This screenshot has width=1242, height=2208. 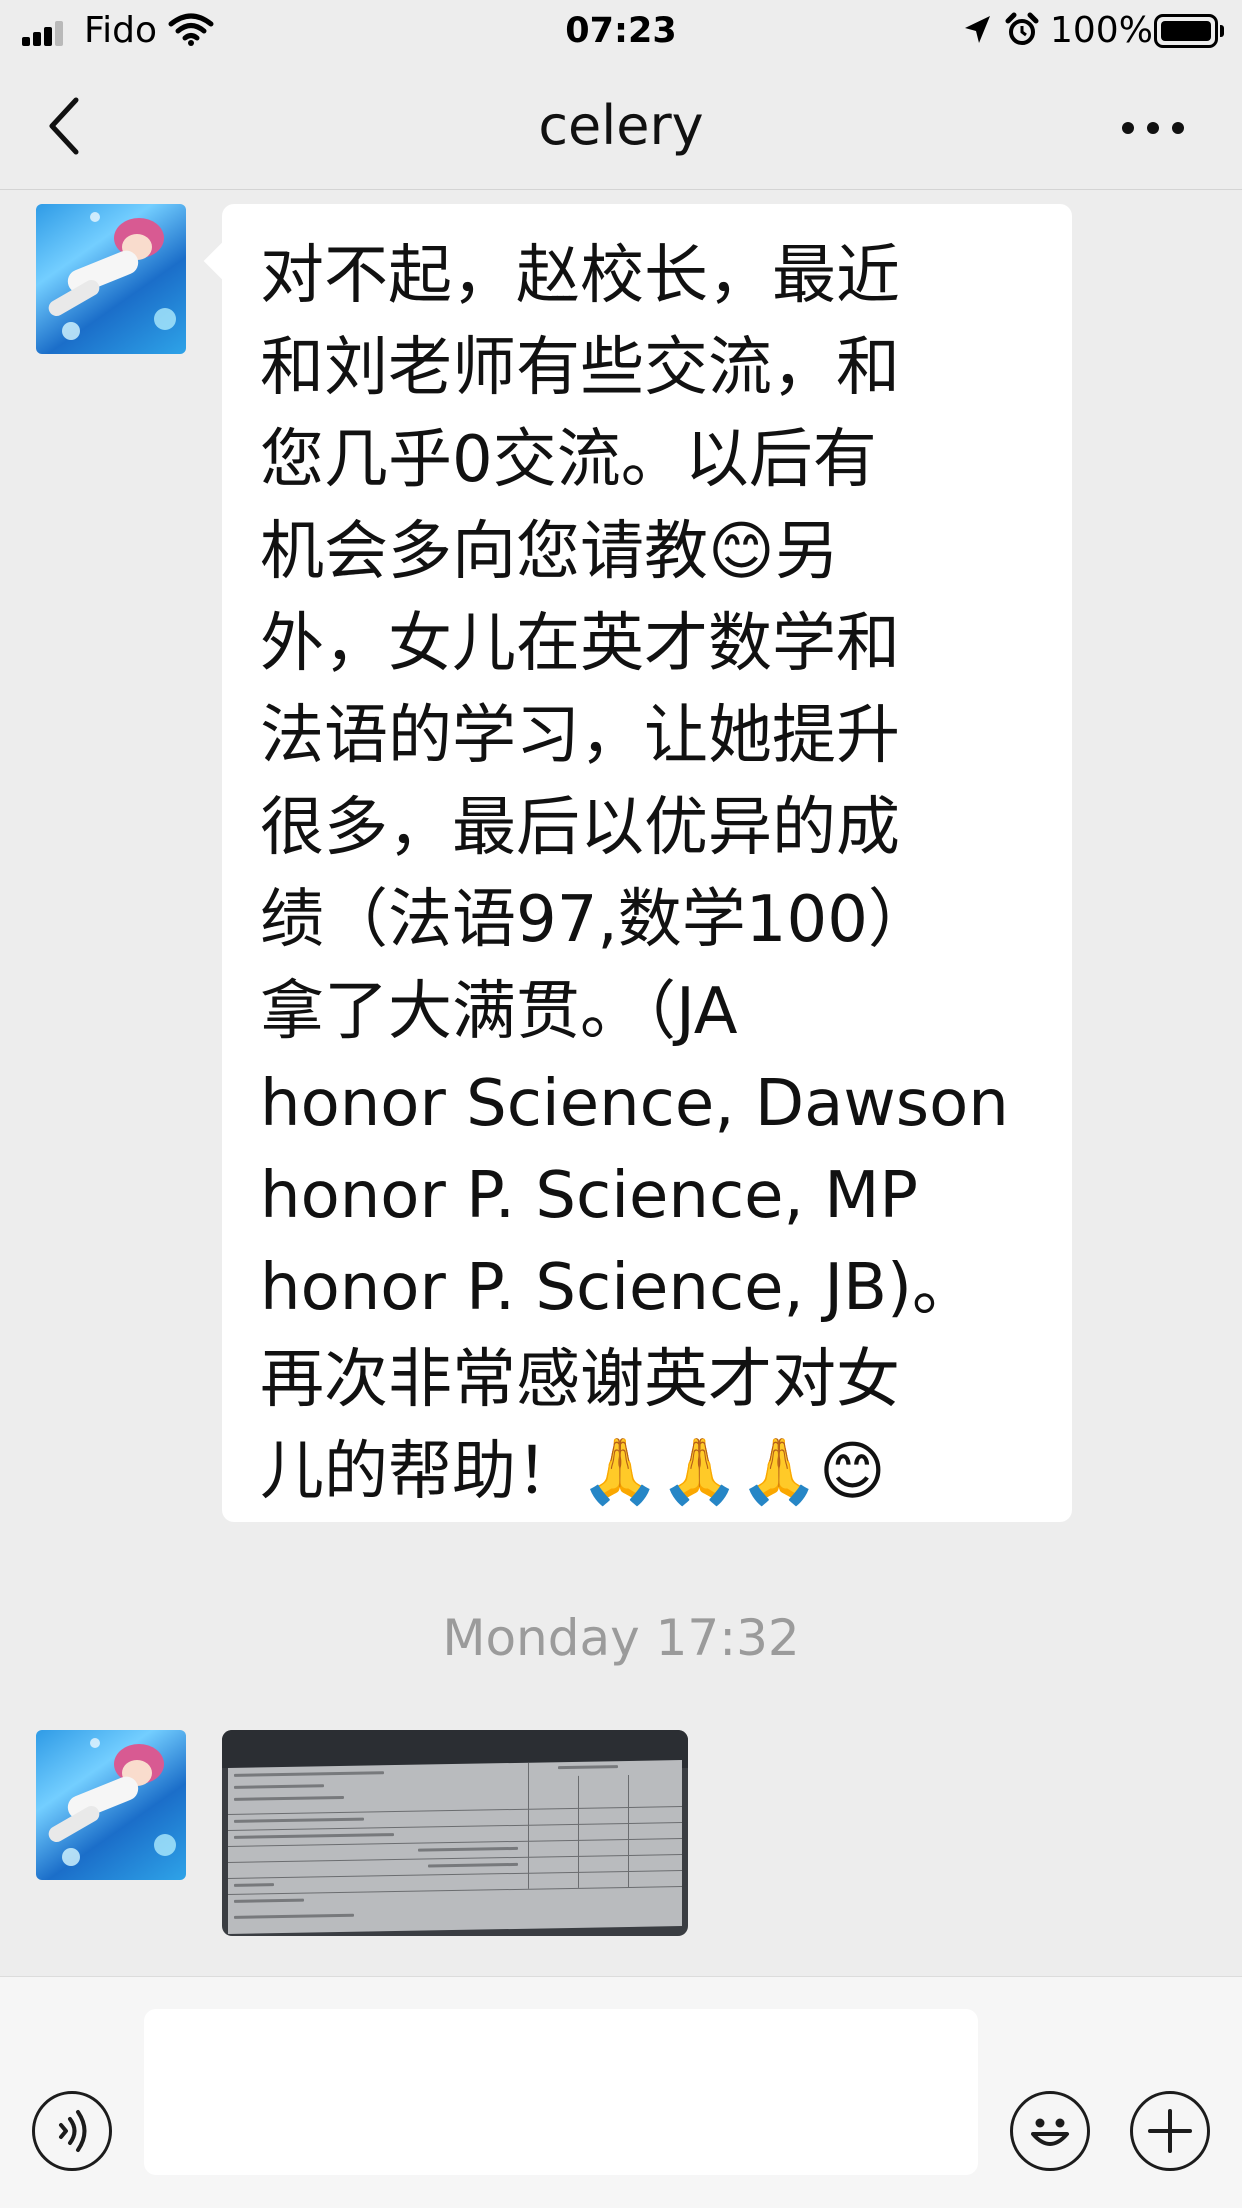 I want to click on voice-button, so click(x=72, y=2131).